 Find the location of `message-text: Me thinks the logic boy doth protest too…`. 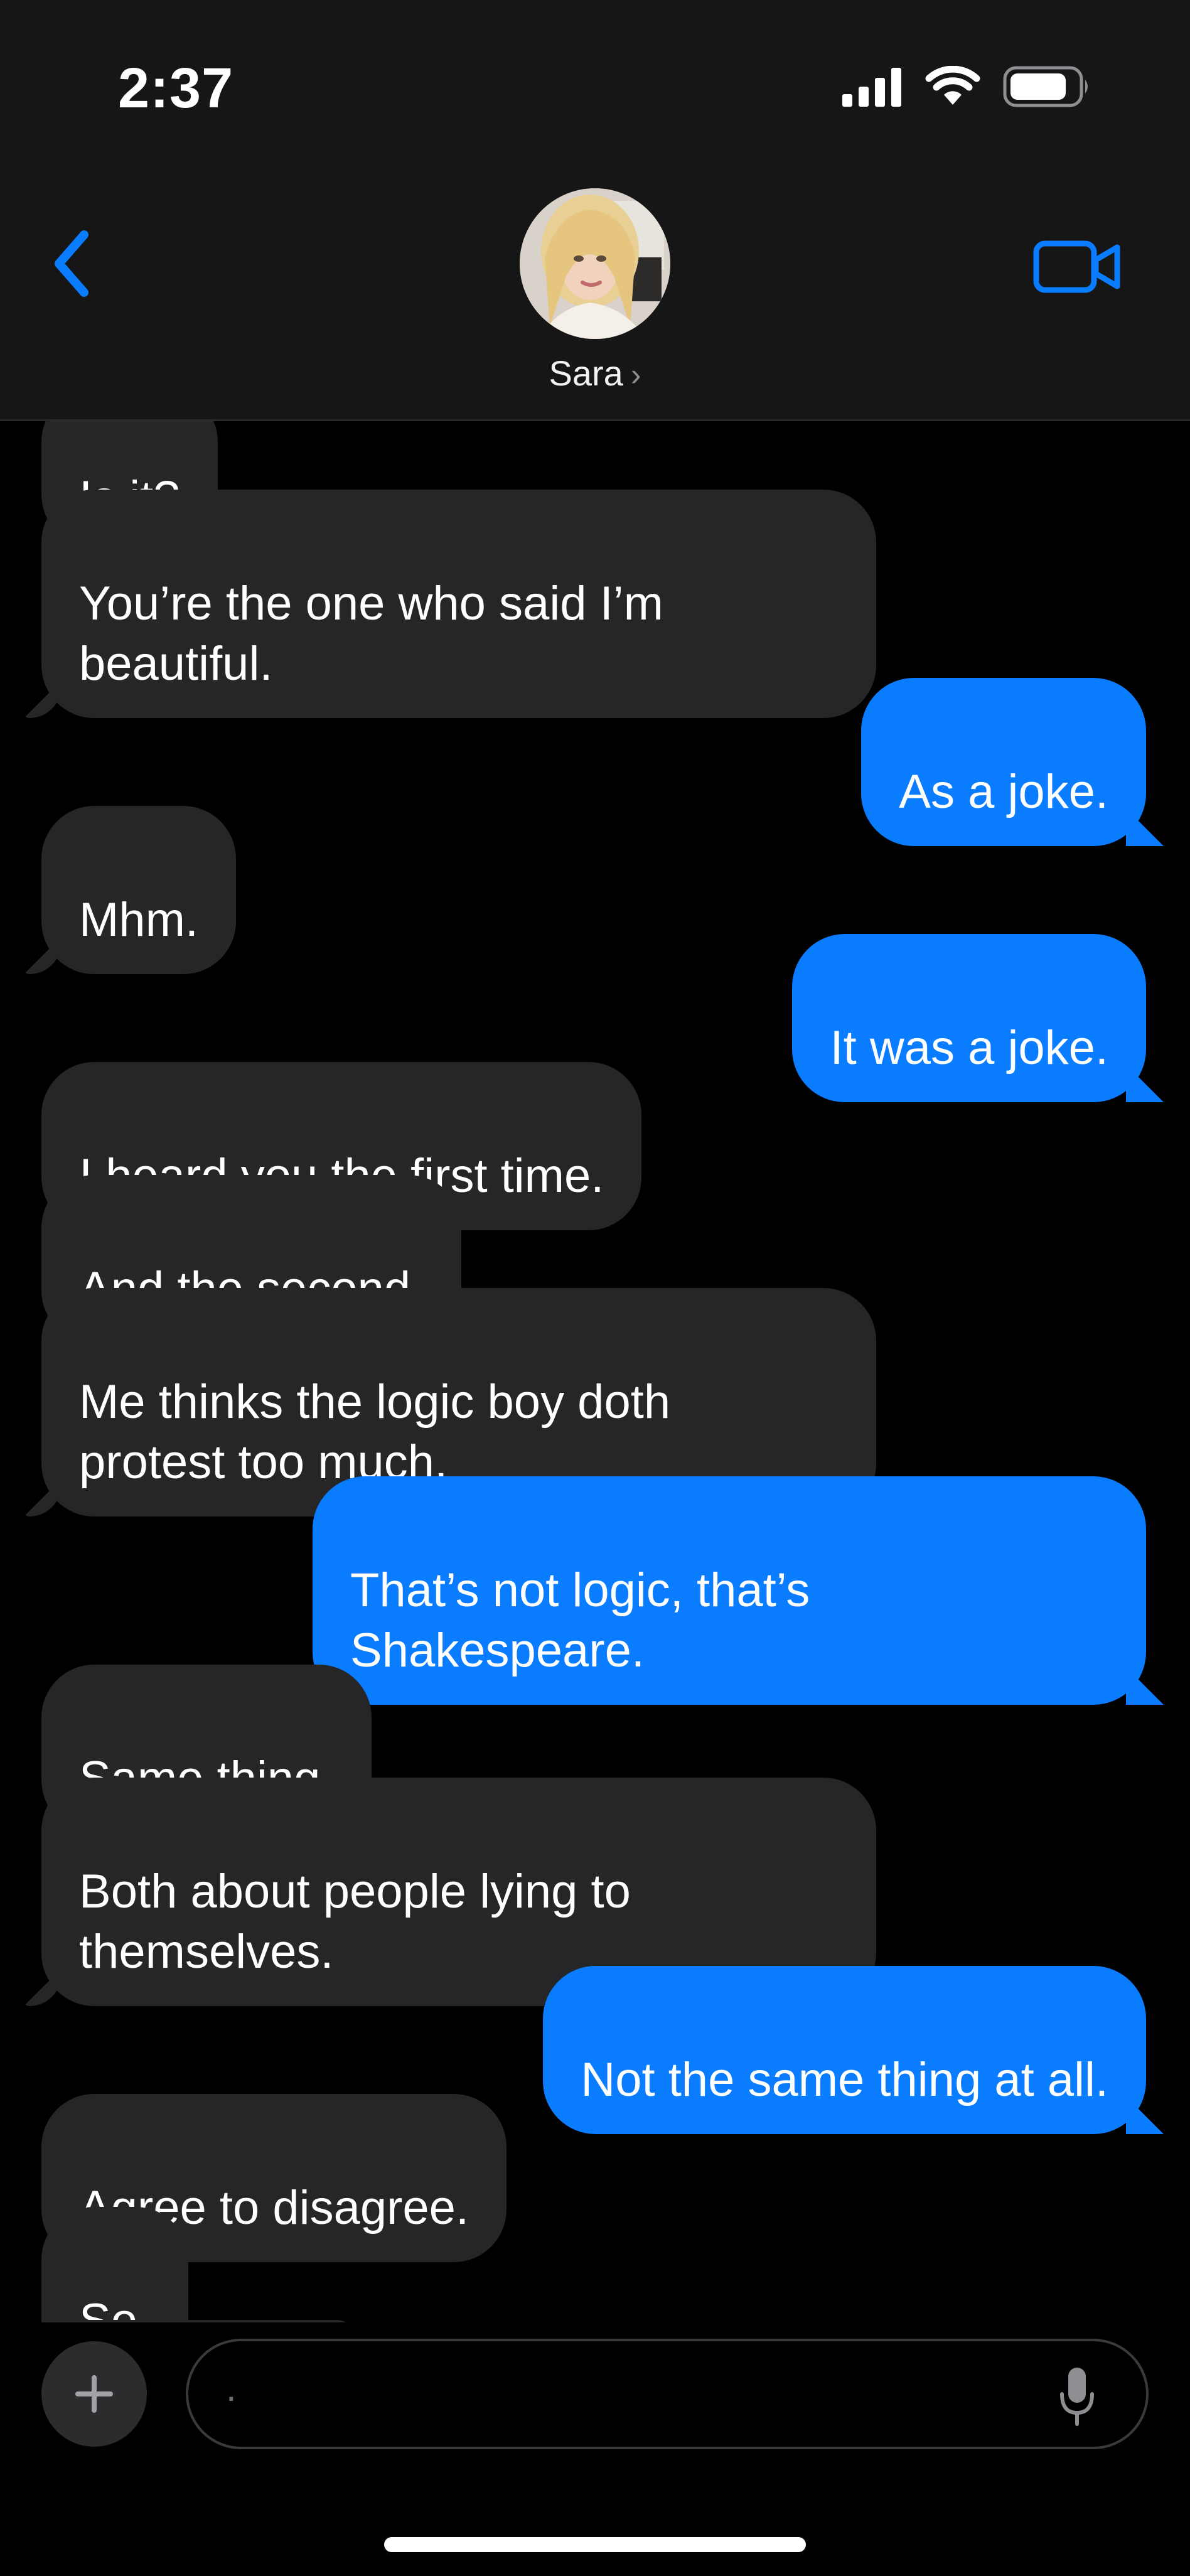

message-text: Me thinks the logic boy doth protest too… is located at coordinates (375, 1432).